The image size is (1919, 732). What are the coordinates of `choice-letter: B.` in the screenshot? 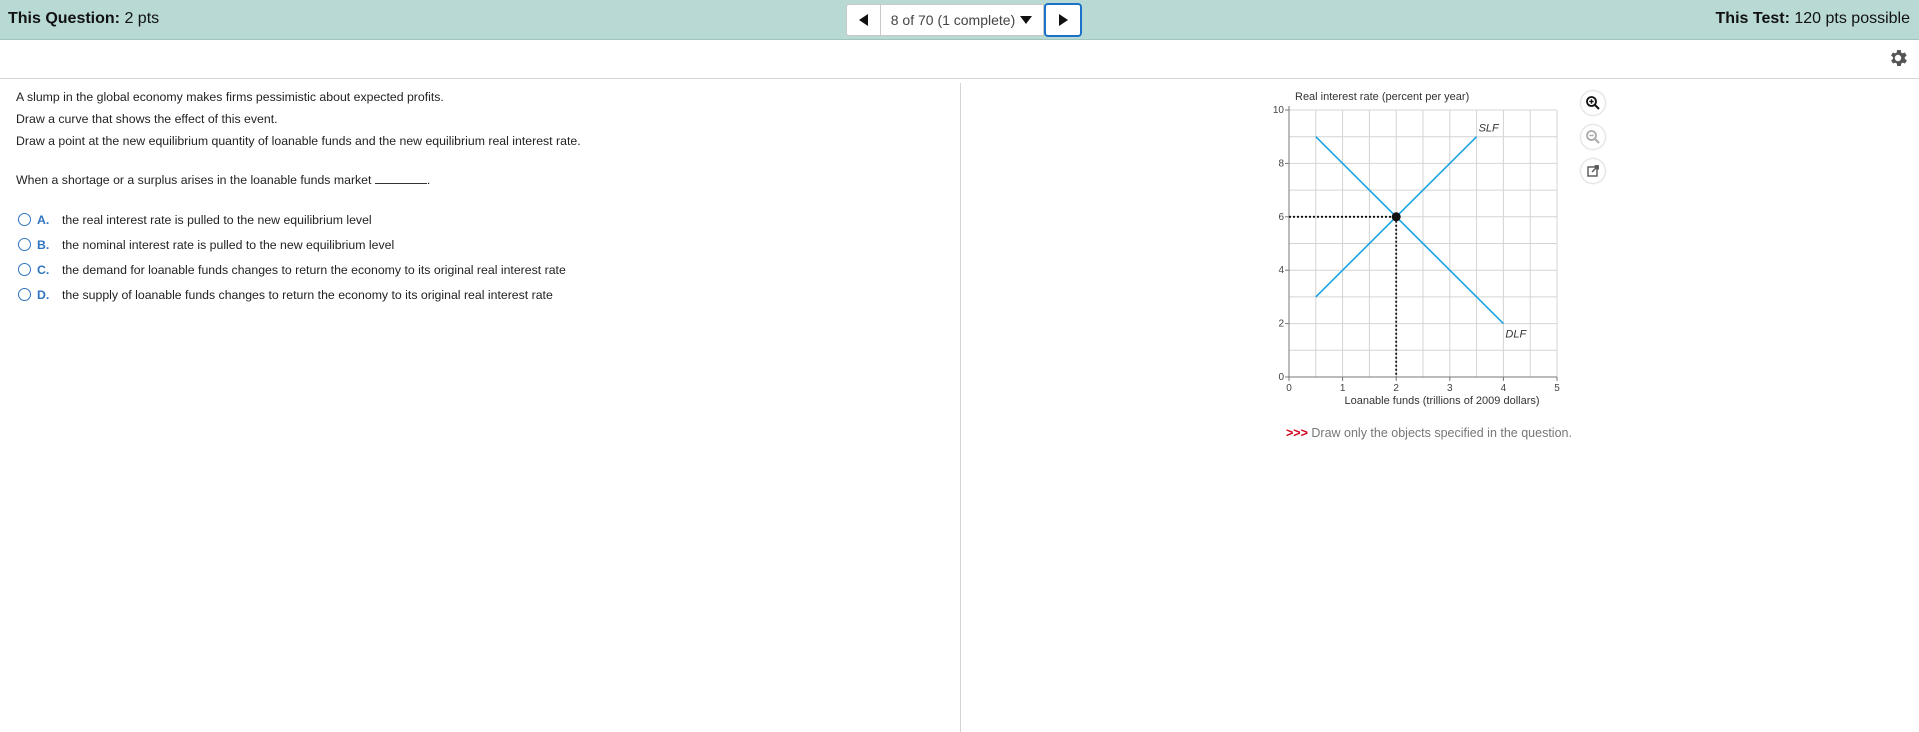 It's located at (43, 244).